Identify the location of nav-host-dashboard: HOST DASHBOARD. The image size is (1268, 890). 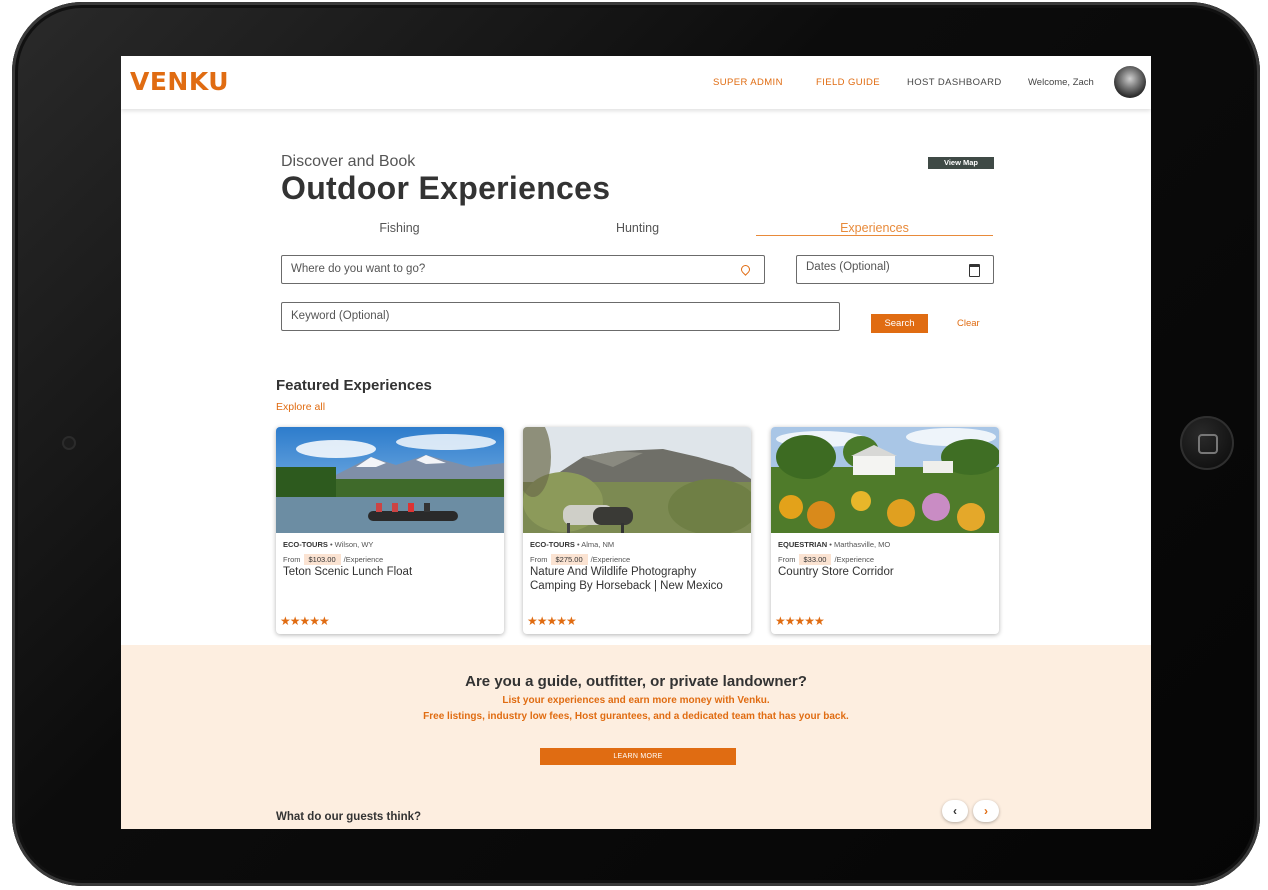
(954, 82).